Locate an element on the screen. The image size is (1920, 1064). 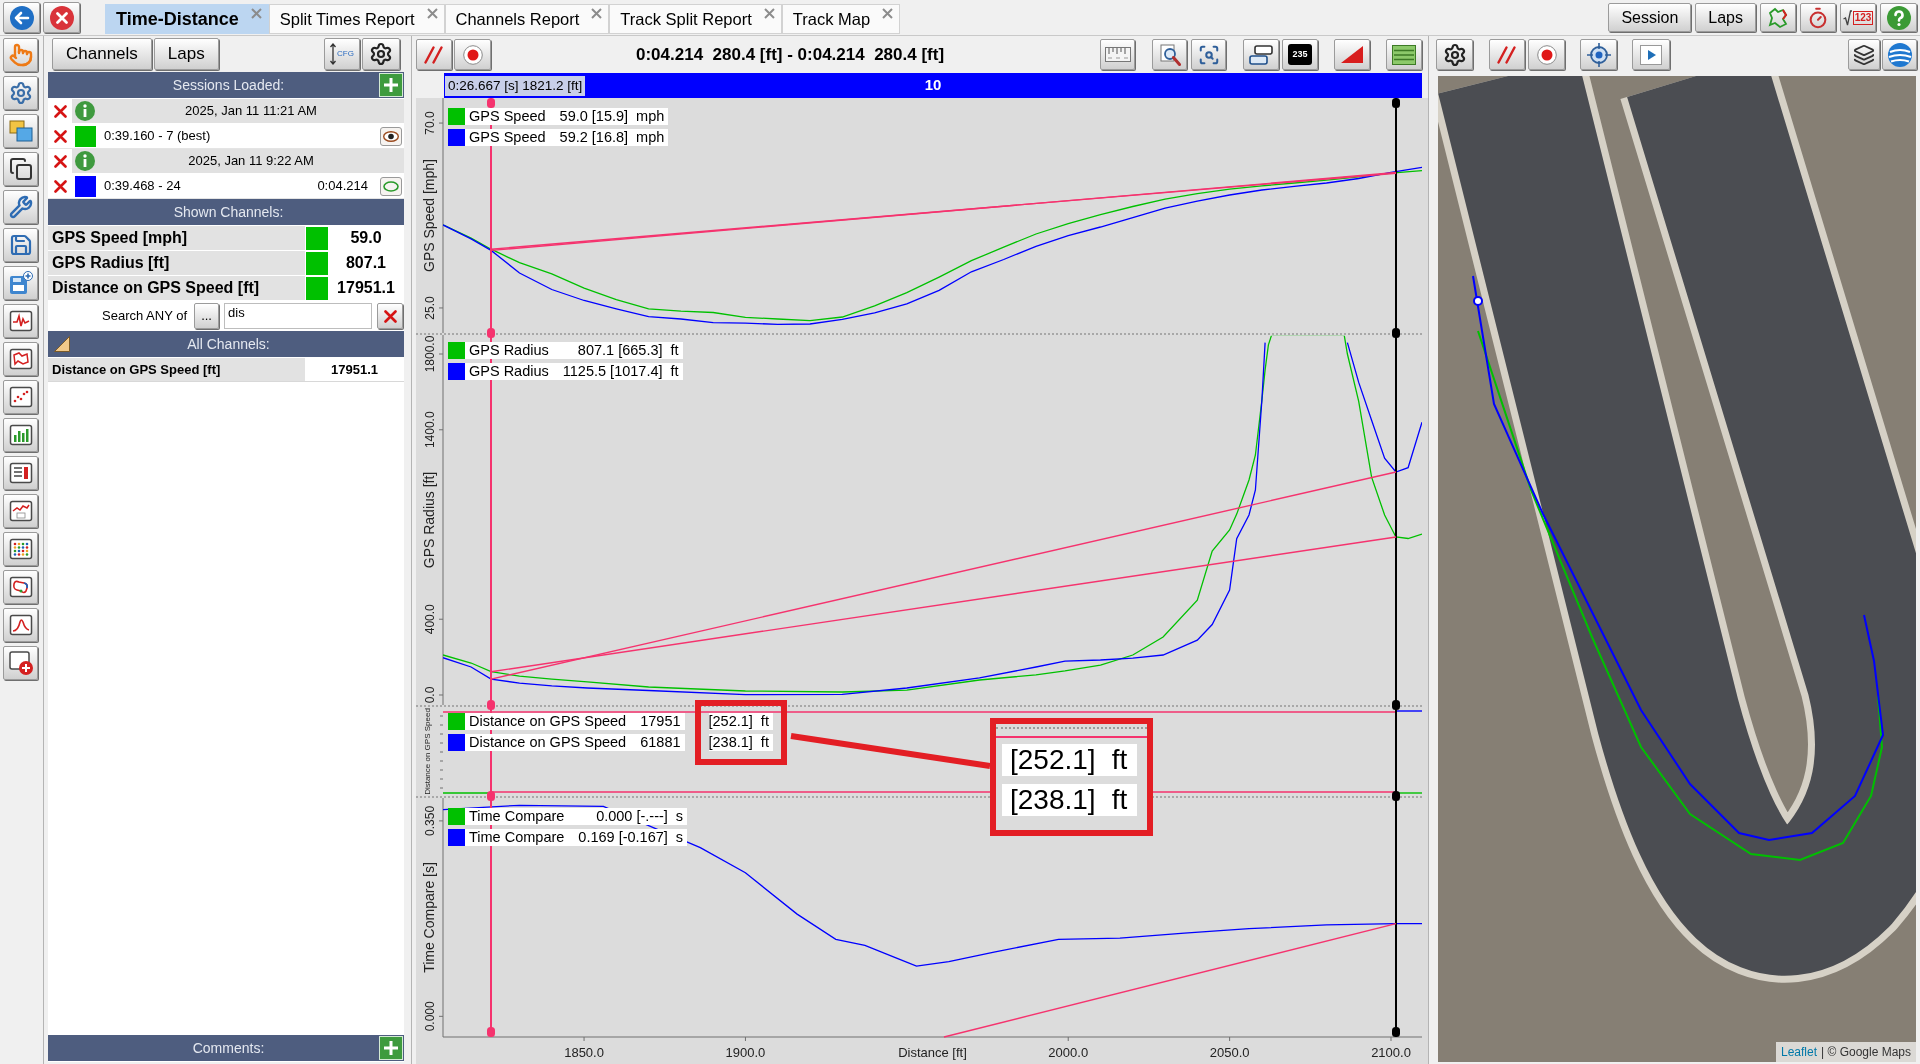
layers-button is located at coordinates (1864, 54).